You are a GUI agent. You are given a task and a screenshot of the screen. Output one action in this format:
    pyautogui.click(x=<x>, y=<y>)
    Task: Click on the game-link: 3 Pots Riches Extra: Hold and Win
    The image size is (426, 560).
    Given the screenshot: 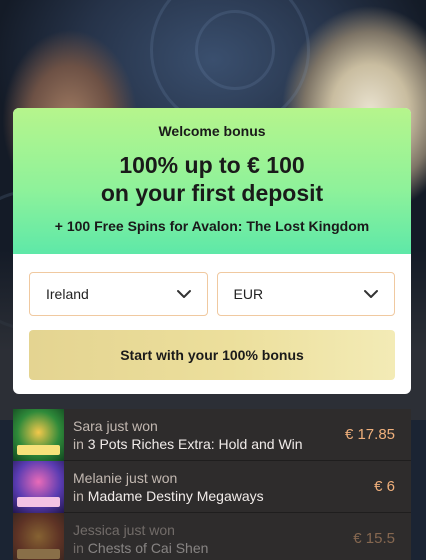 What is the action you would take?
    pyautogui.click(x=195, y=444)
    